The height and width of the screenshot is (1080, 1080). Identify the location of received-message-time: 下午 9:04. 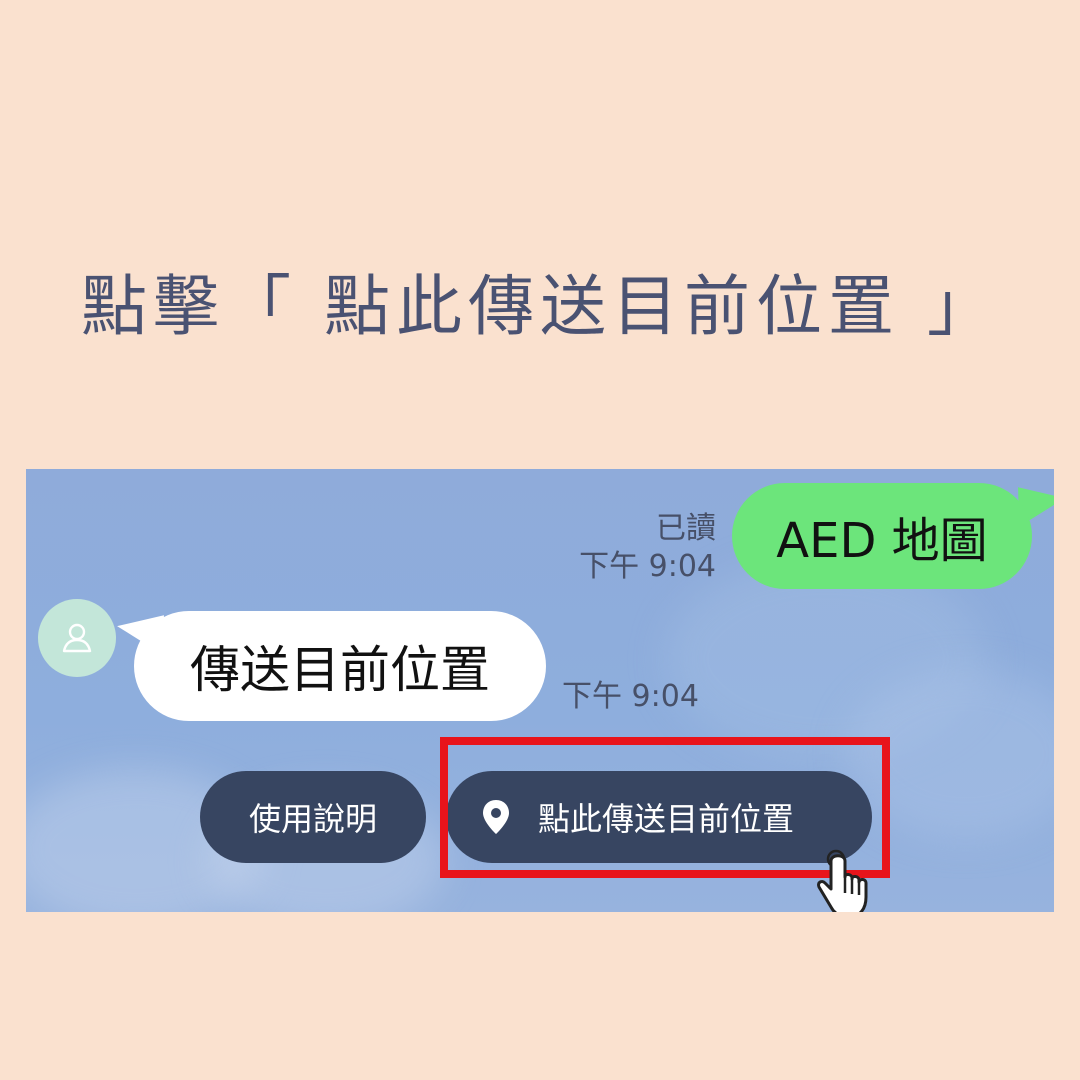
(630, 696).